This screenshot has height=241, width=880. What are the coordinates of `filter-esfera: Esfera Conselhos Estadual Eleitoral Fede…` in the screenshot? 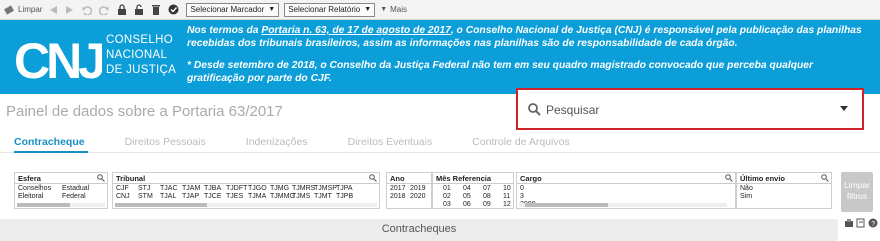 It's located at (61, 190).